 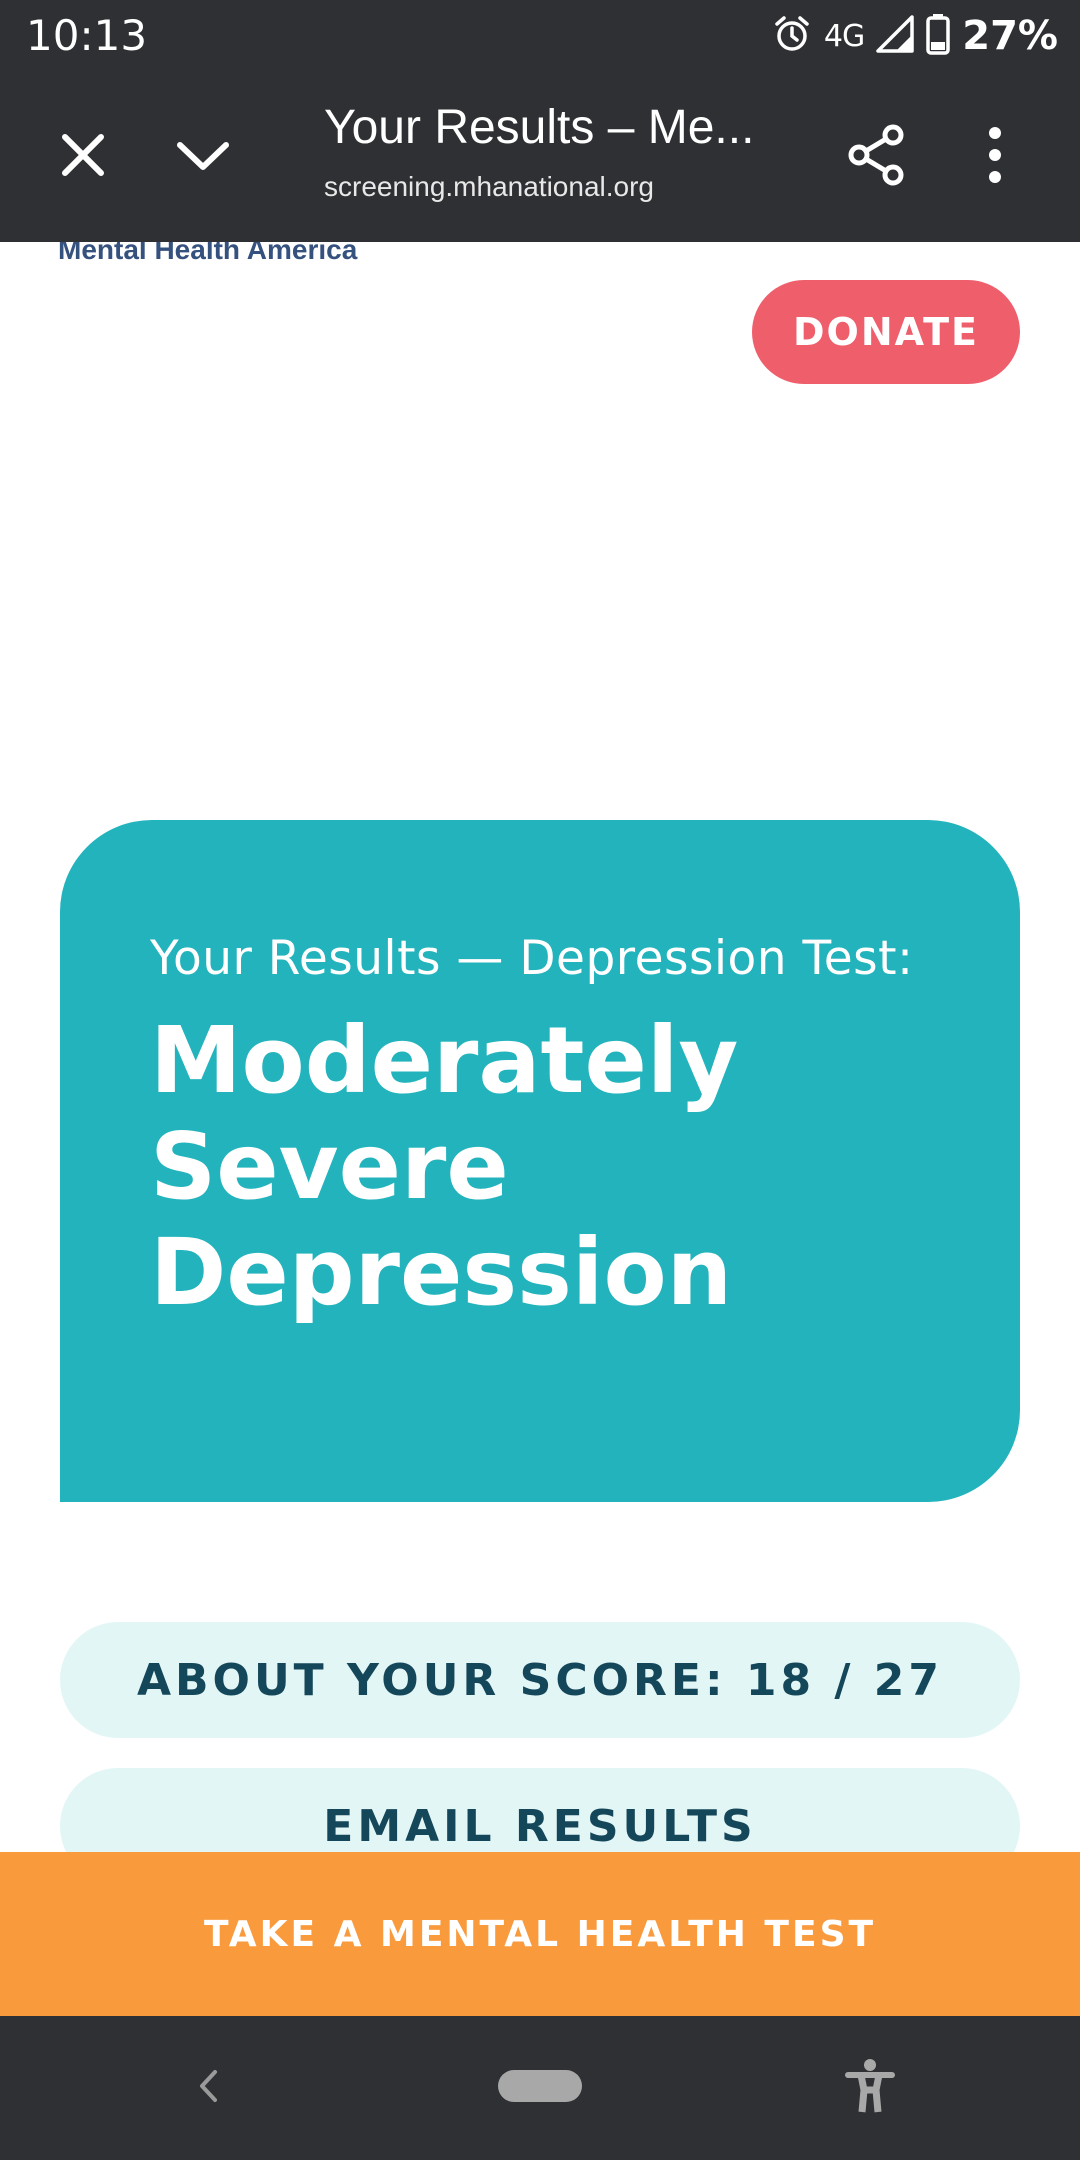 I want to click on share-button, so click(x=877, y=157).